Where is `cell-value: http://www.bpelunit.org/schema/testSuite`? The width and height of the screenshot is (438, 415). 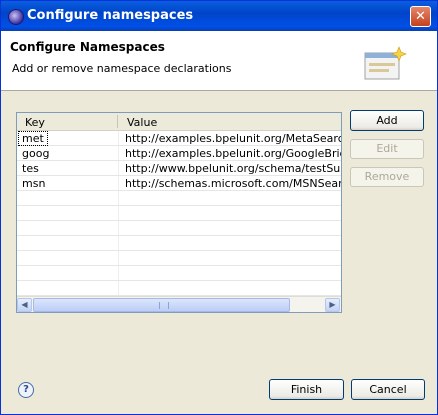
cell-value: http://www.bpelunit.org/schema/testSuite is located at coordinates (233, 168).